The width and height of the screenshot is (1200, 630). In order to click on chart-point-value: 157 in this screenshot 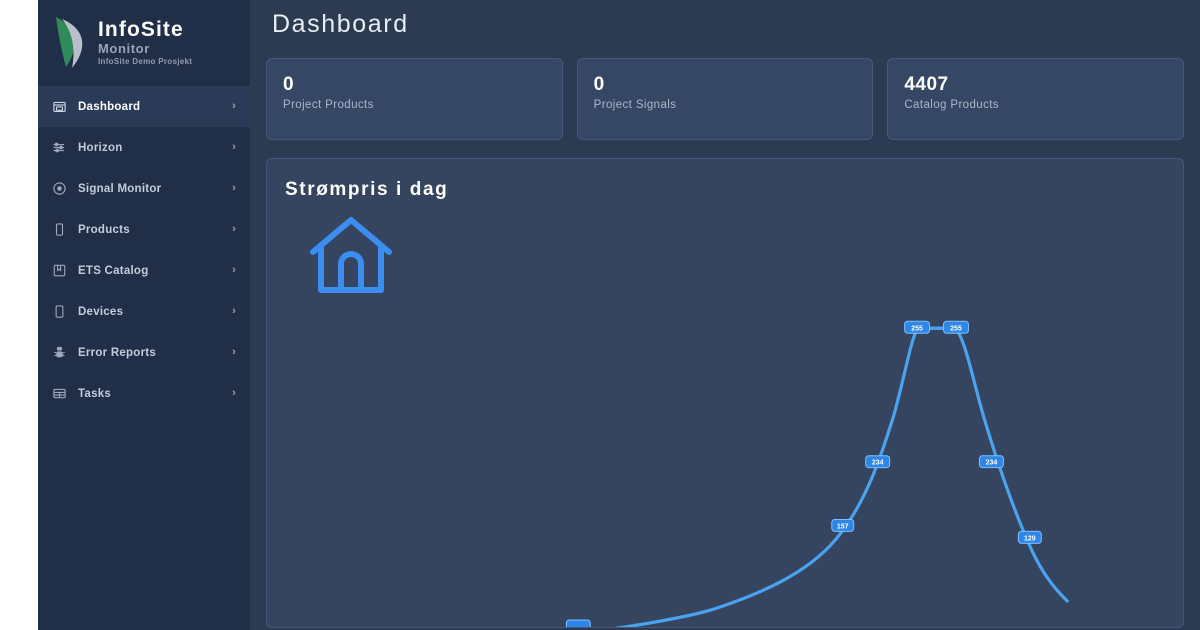, I will do `click(843, 526)`.